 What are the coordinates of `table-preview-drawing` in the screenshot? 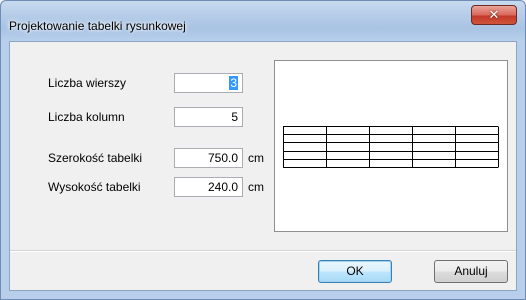 It's located at (391, 147).